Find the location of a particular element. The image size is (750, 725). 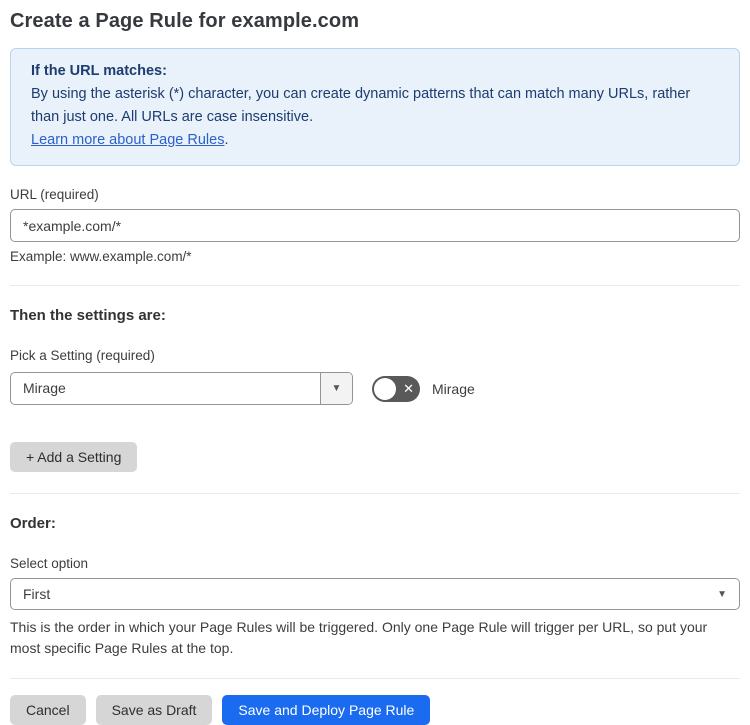

url-field-label: URL (required) is located at coordinates (54, 194).